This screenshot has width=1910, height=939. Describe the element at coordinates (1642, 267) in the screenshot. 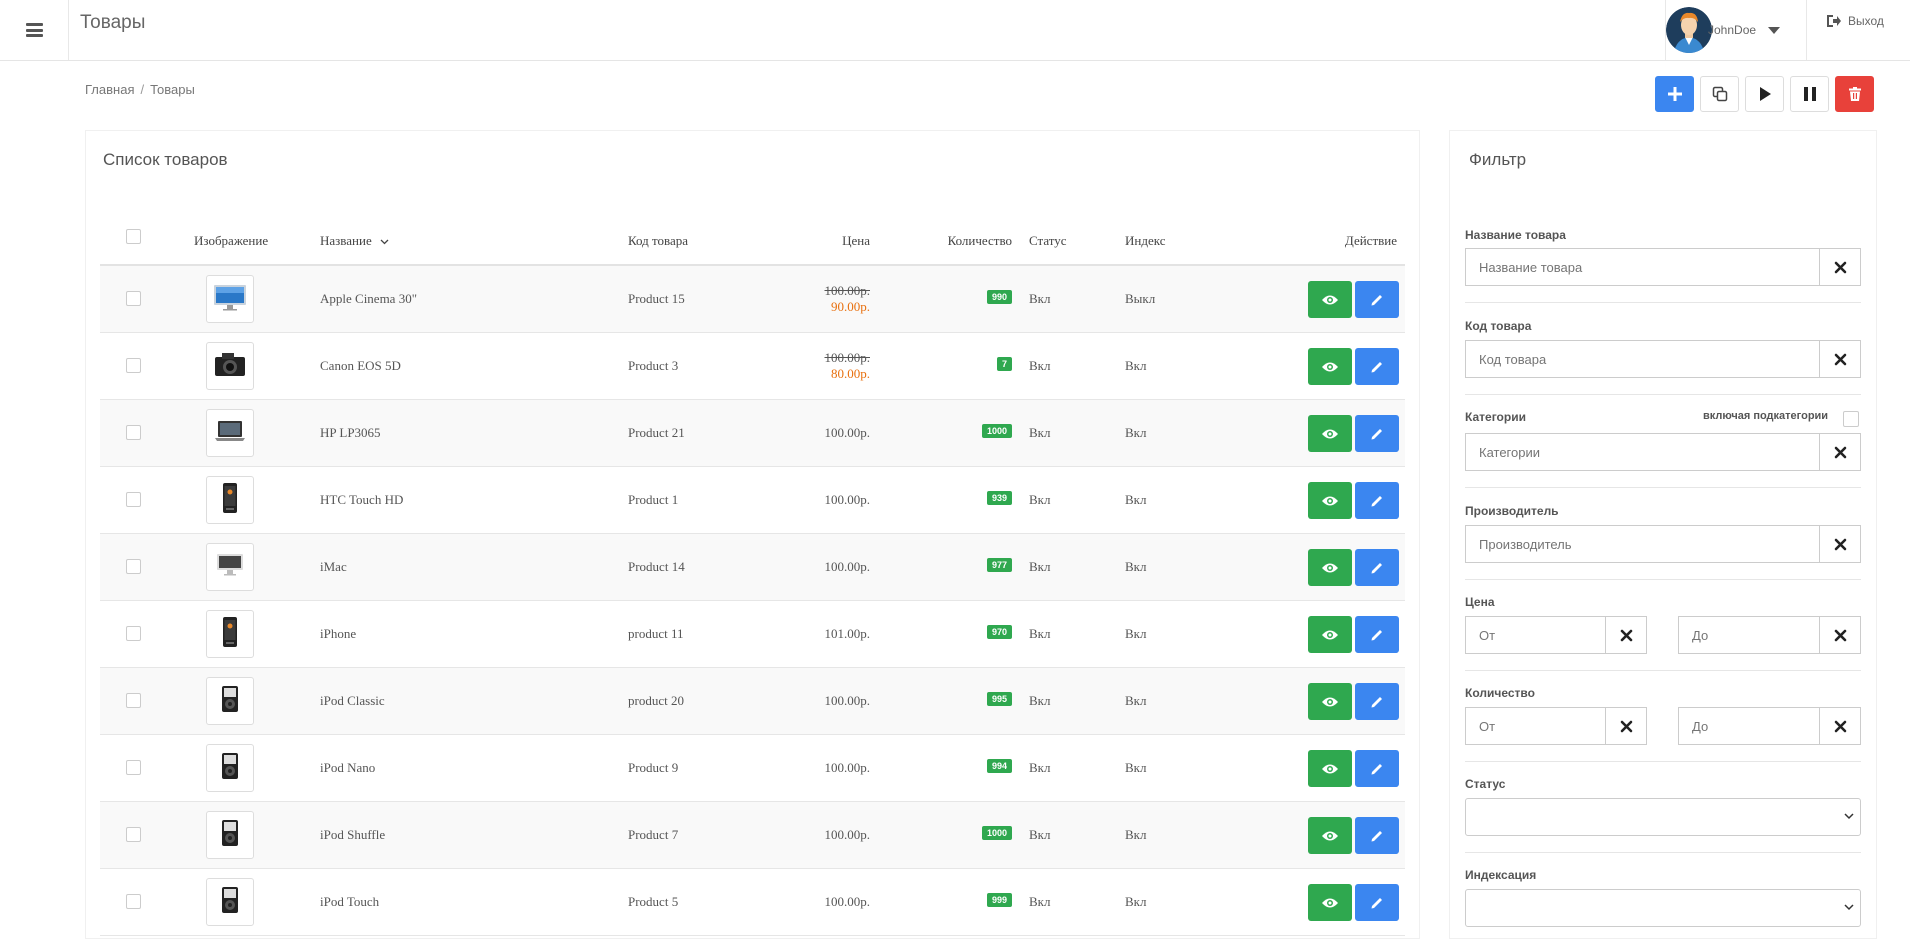

I see `filter-name-input` at that location.